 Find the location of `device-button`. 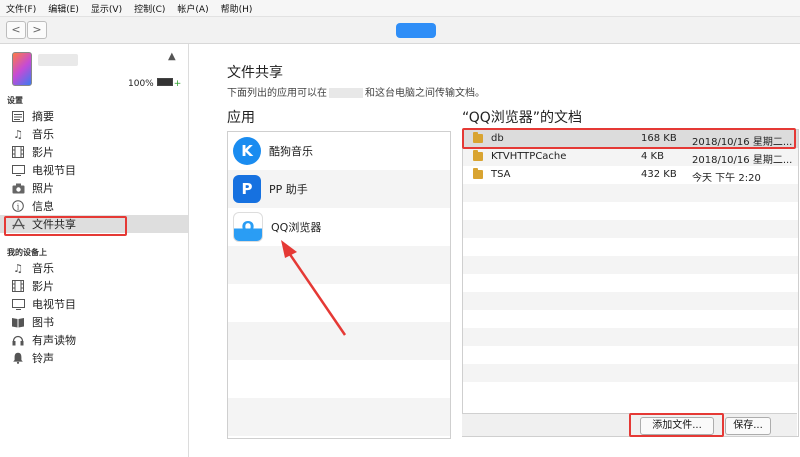

device-button is located at coordinates (416, 30).